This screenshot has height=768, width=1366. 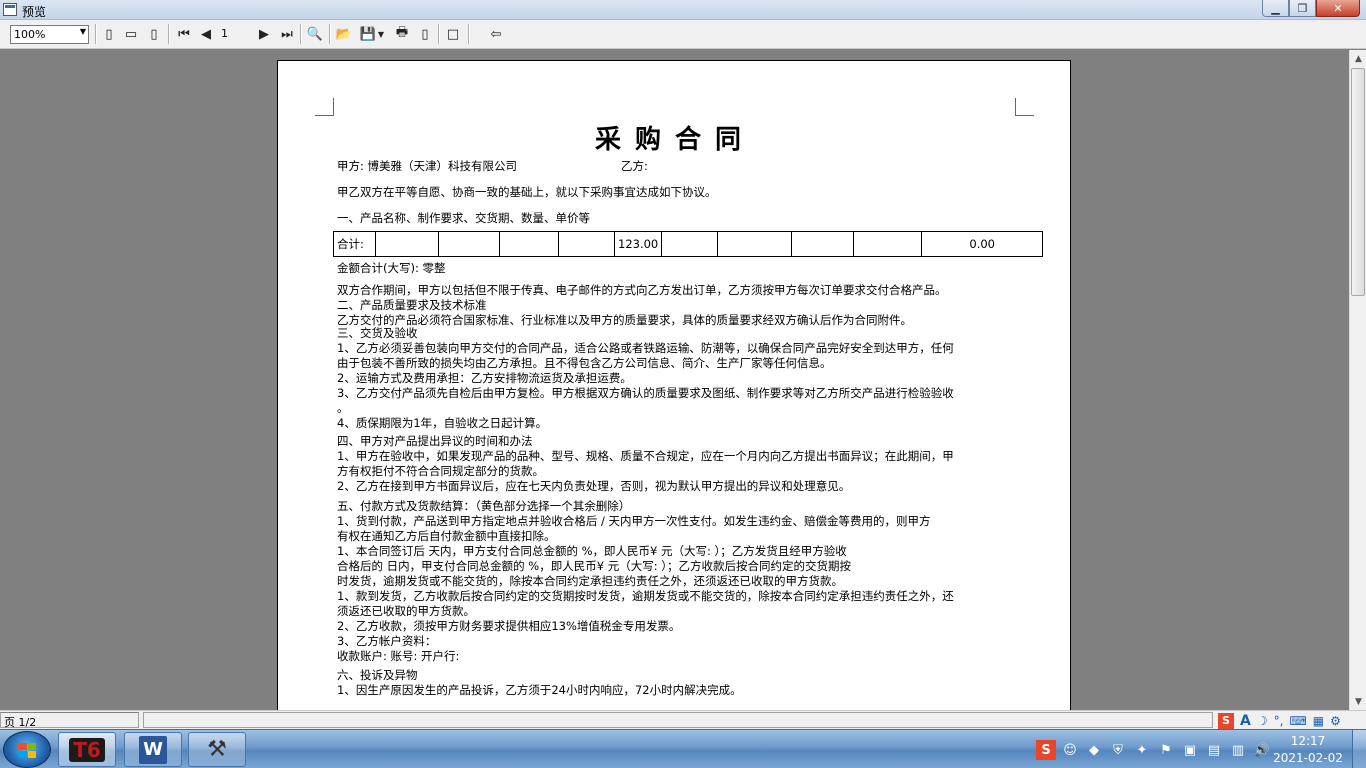 I want to click on single-page-button: ▯, so click(x=109, y=34).